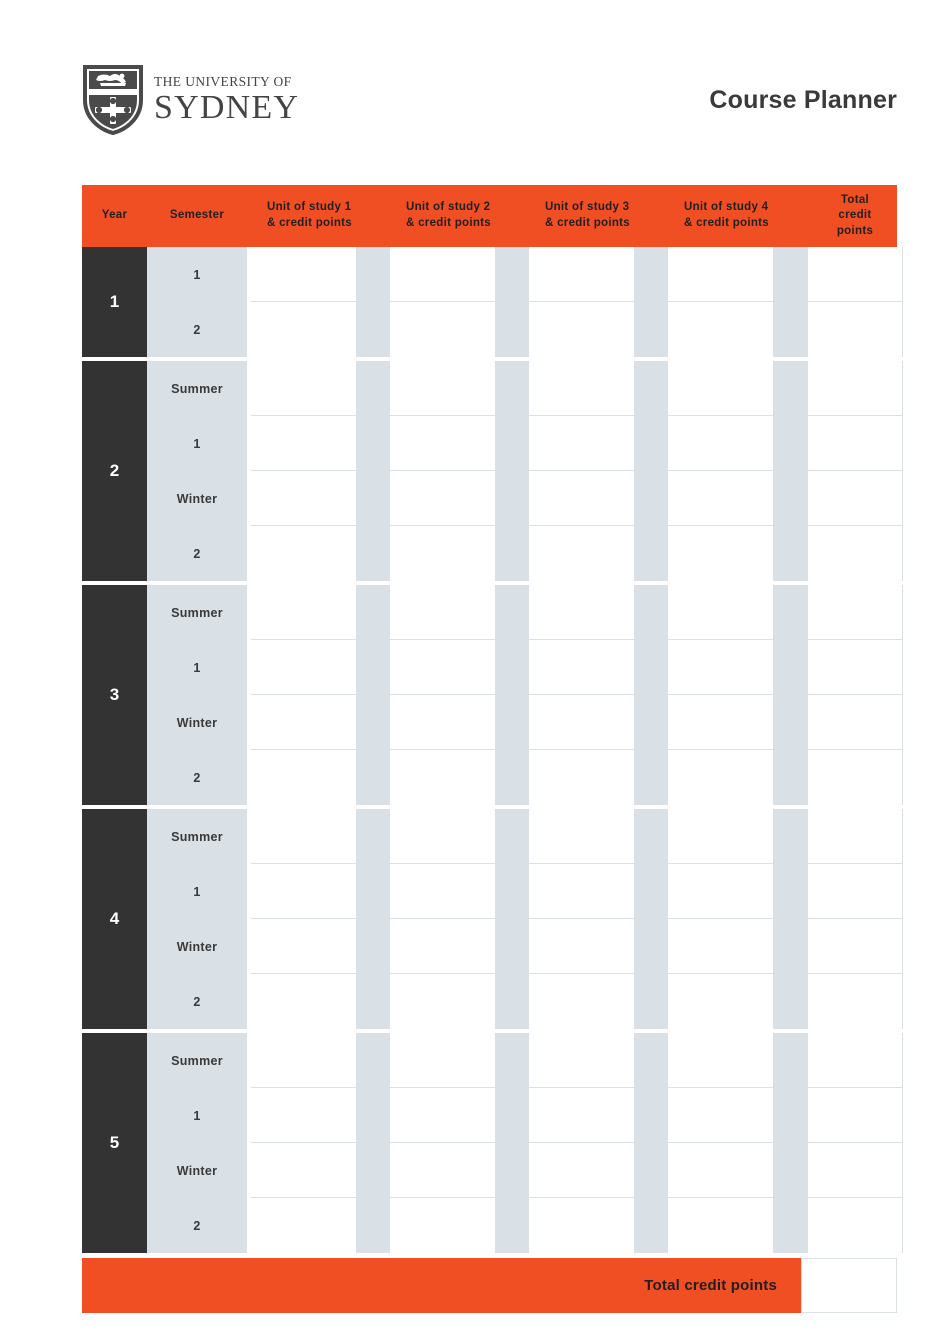 The width and height of the screenshot is (950, 1344). What do you see at coordinates (303, 216) in the screenshot?
I see `column-header-unit-of-study-1: Unit of study 1 & credit points` at bounding box center [303, 216].